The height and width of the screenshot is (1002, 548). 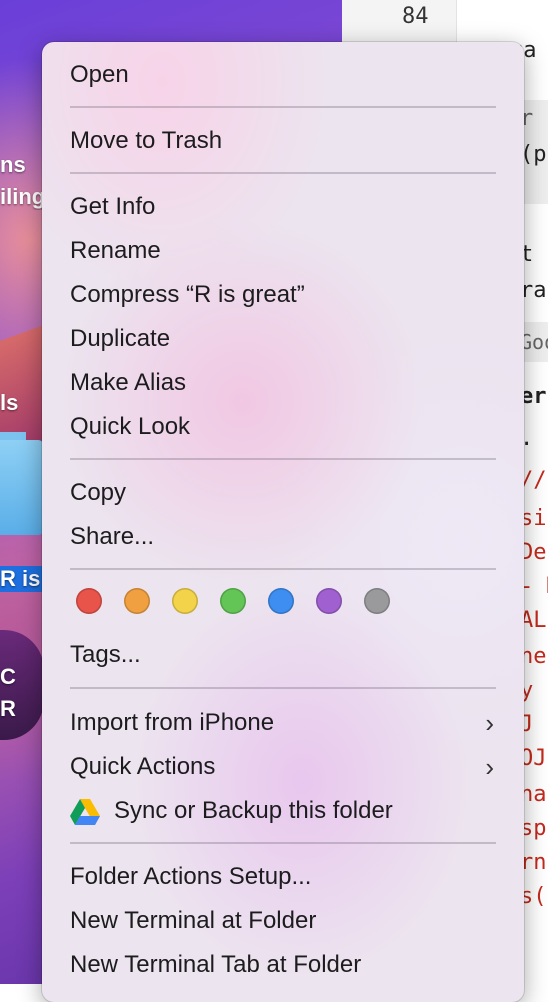 I want to click on google-drive-icon, so click(x=85, y=812).